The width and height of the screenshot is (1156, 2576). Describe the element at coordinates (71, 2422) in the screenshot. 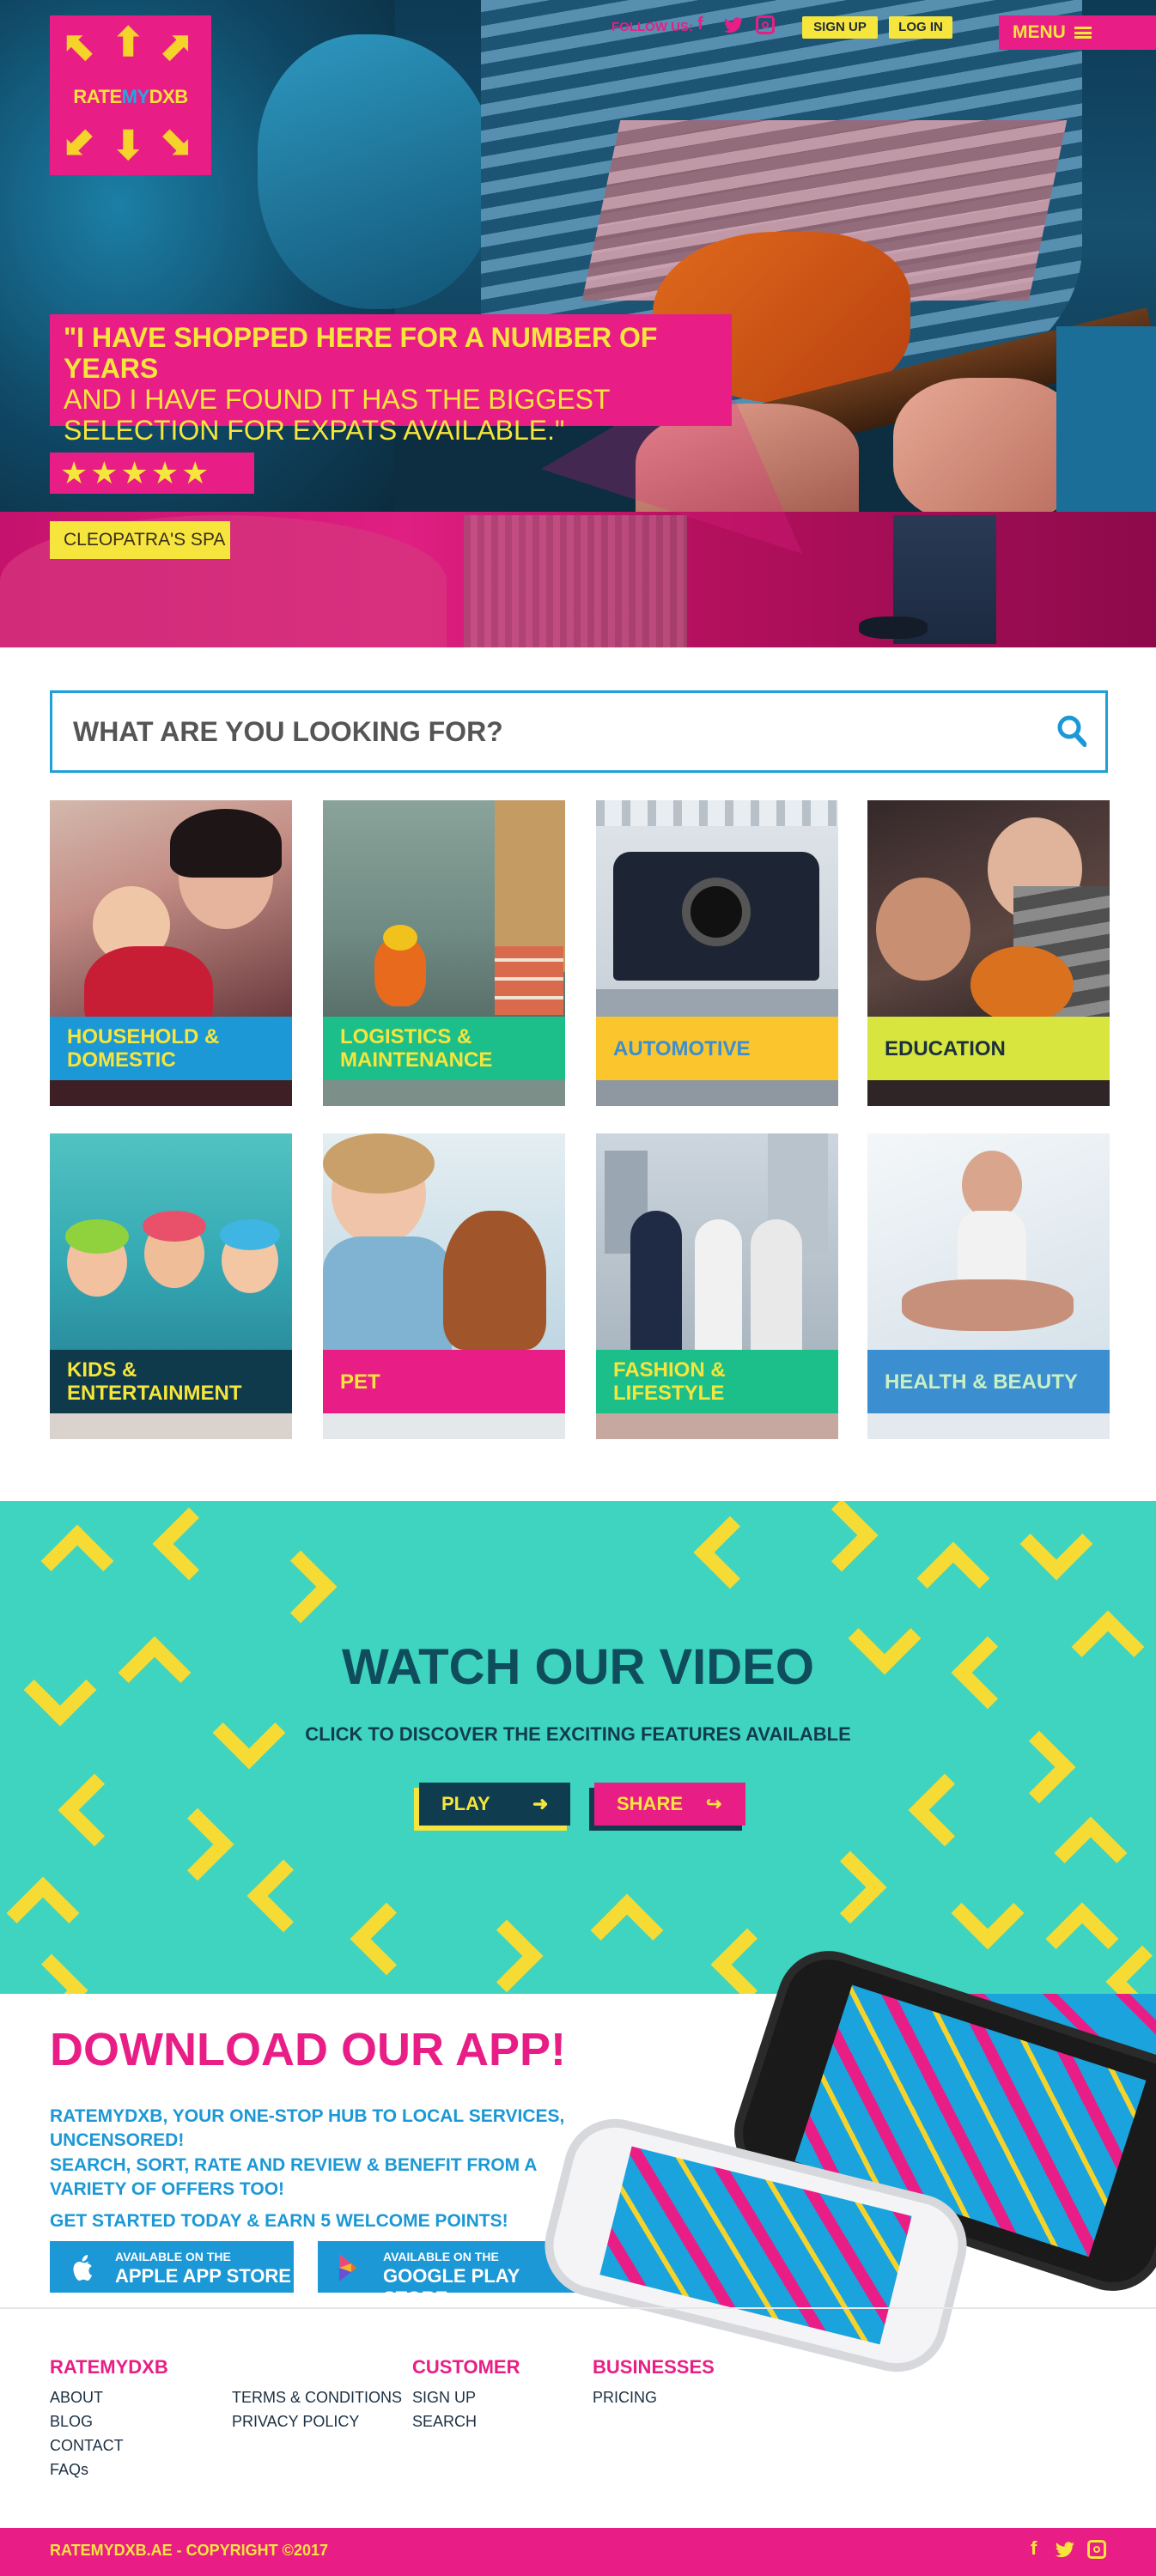

I see `footer-link-blog: BLOG` at that location.